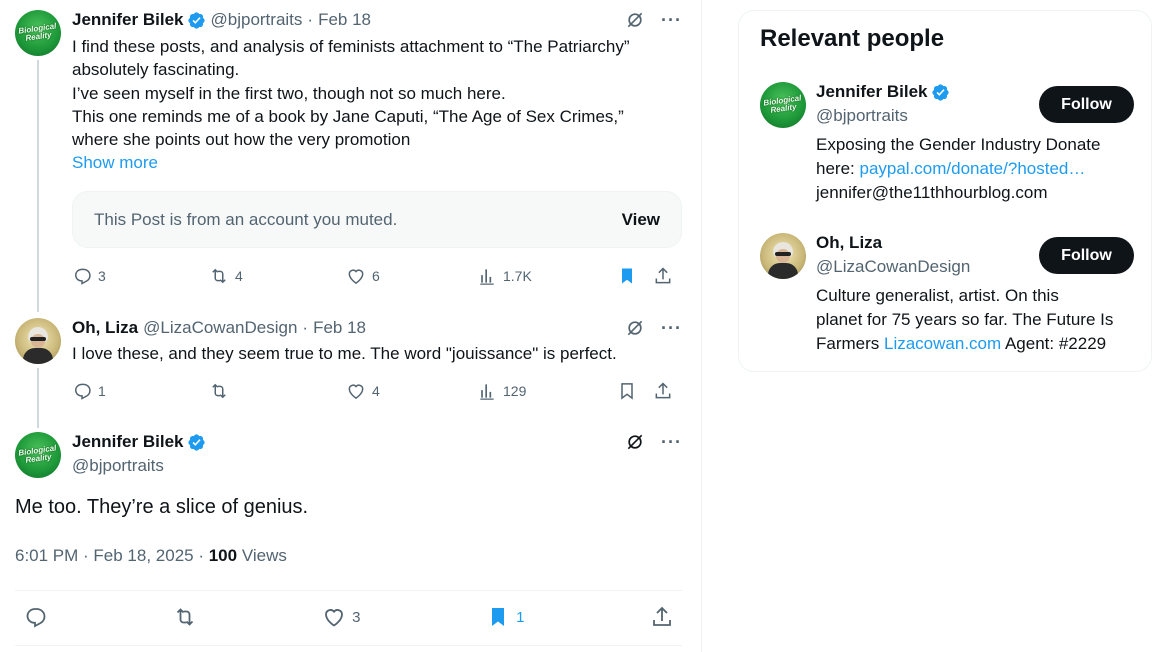  Describe the element at coordinates (411, 276) in the screenshot. I see `like-button: 6` at that location.